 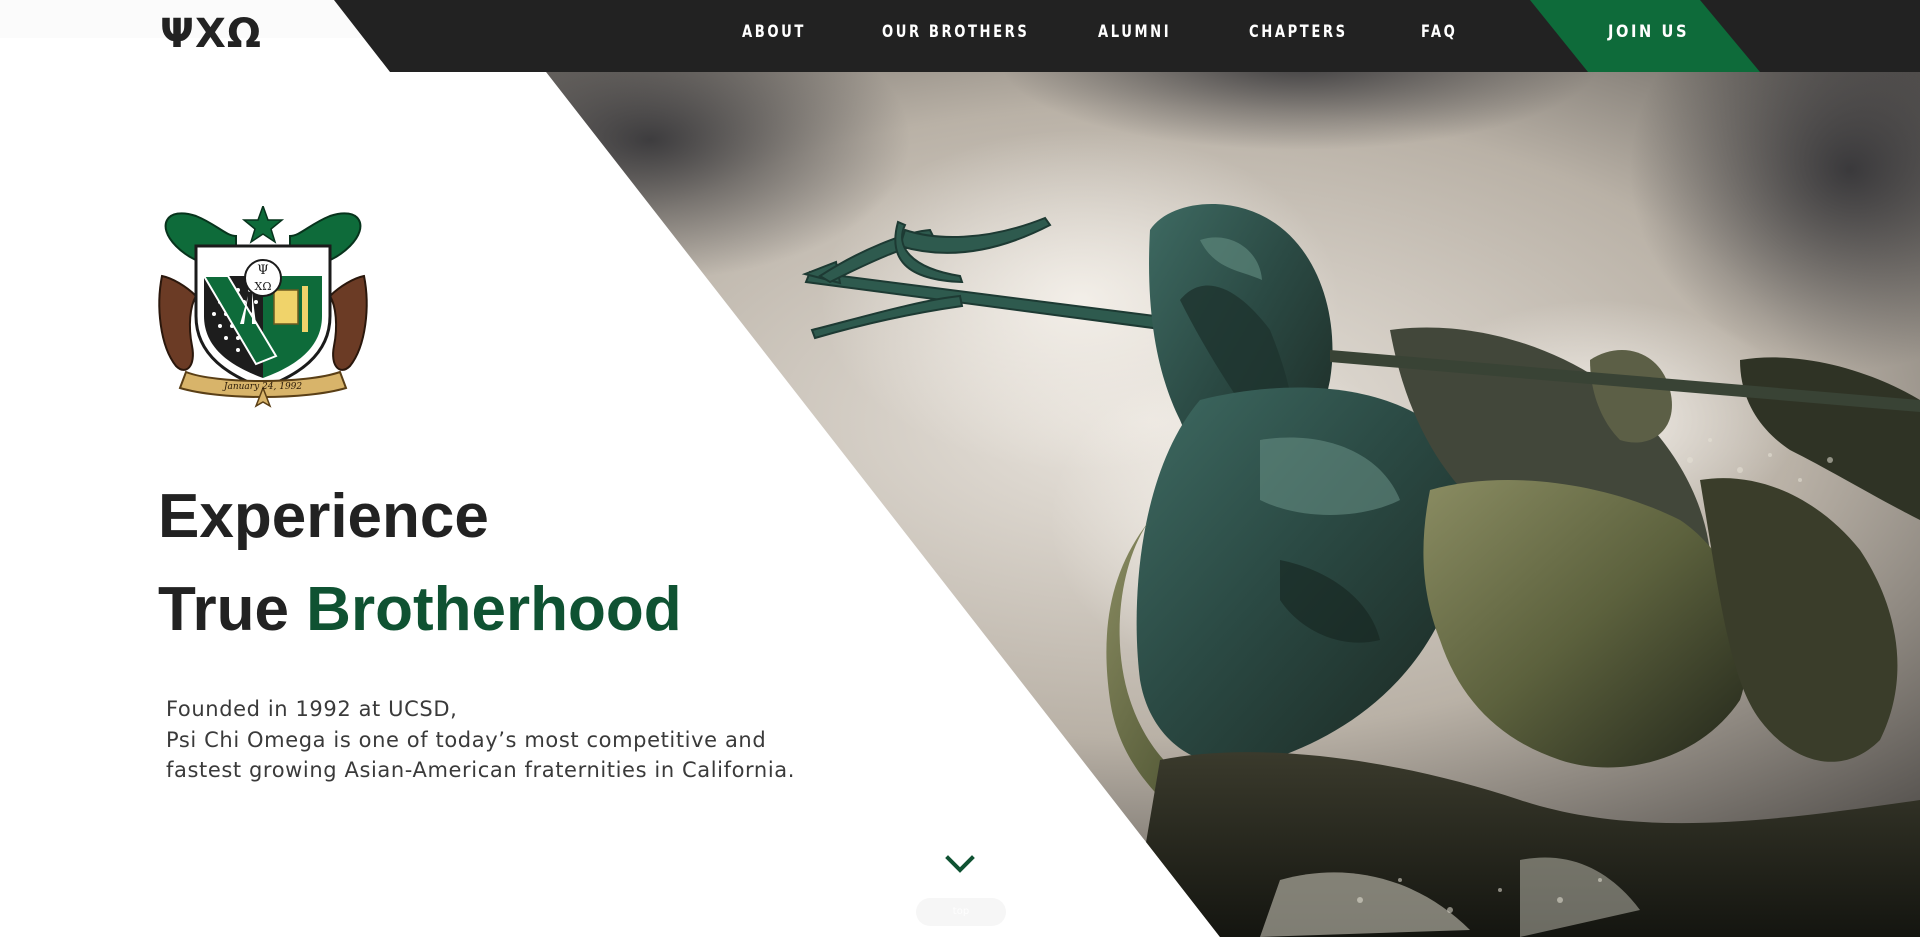 What do you see at coordinates (211, 34) in the screenshot?
I see `brand-logo: ΨΧΩ` at bounding box center [211, 34].